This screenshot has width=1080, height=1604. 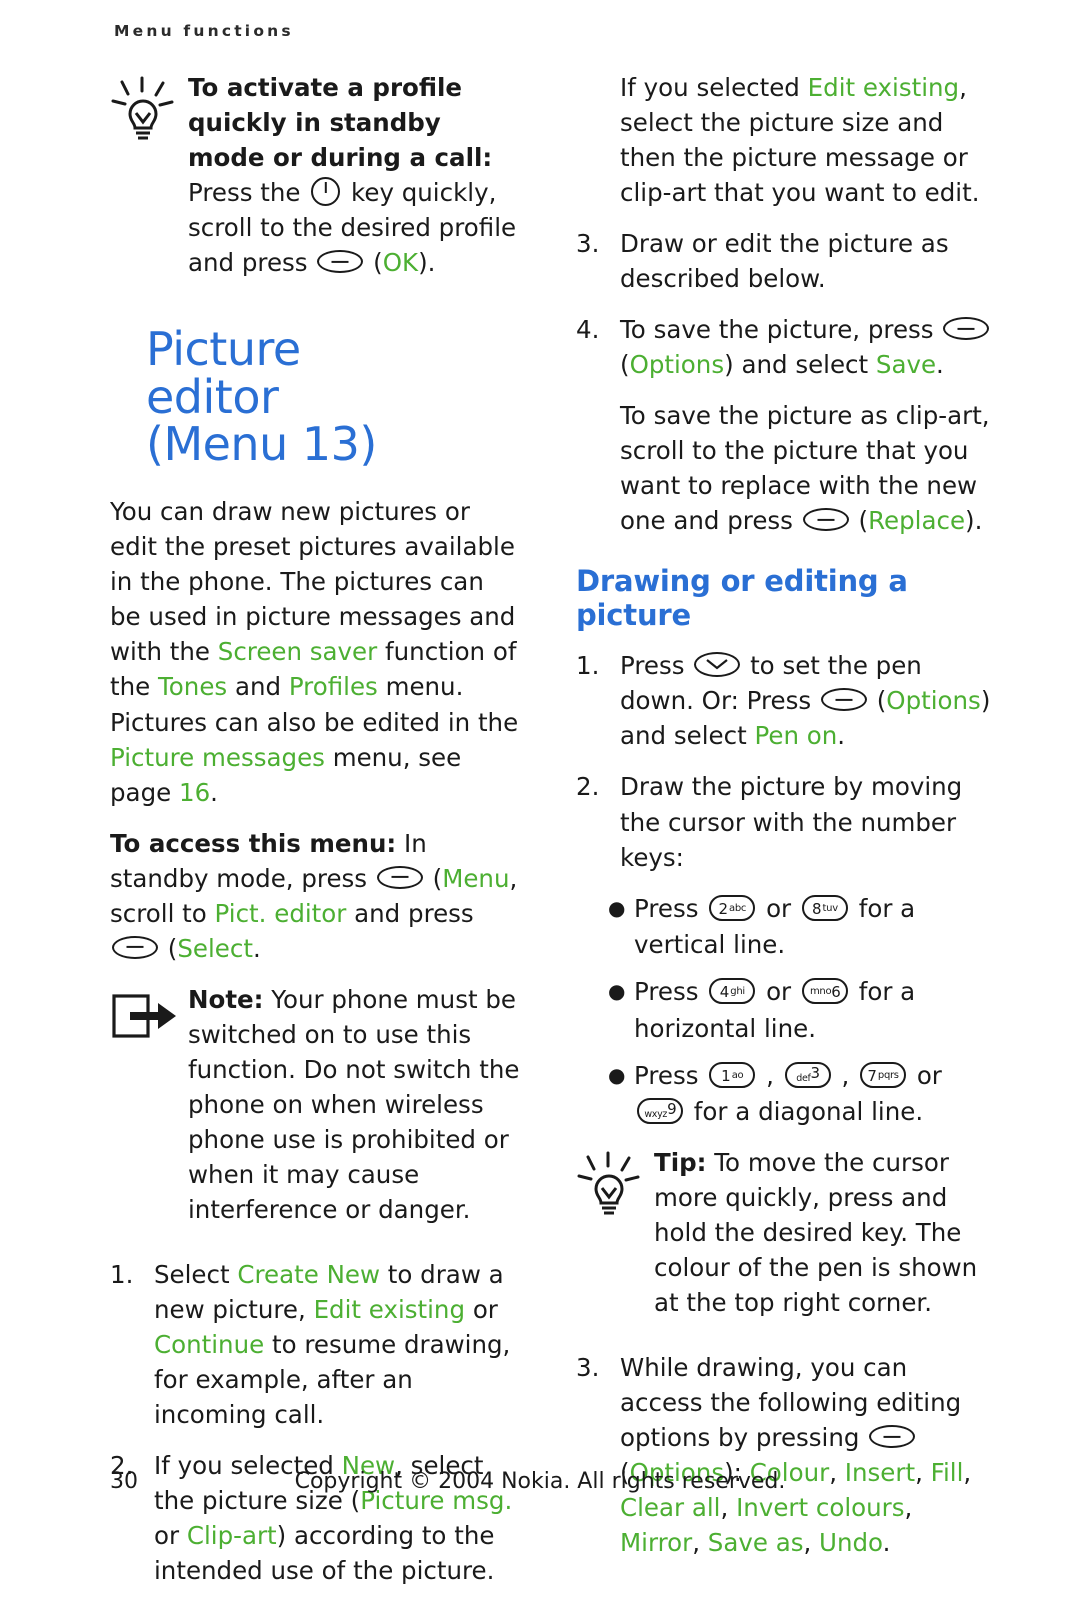 I want to click on bullet-text: Press 2abc or 8tuv for a vertical line., so click(x=815, y=928).